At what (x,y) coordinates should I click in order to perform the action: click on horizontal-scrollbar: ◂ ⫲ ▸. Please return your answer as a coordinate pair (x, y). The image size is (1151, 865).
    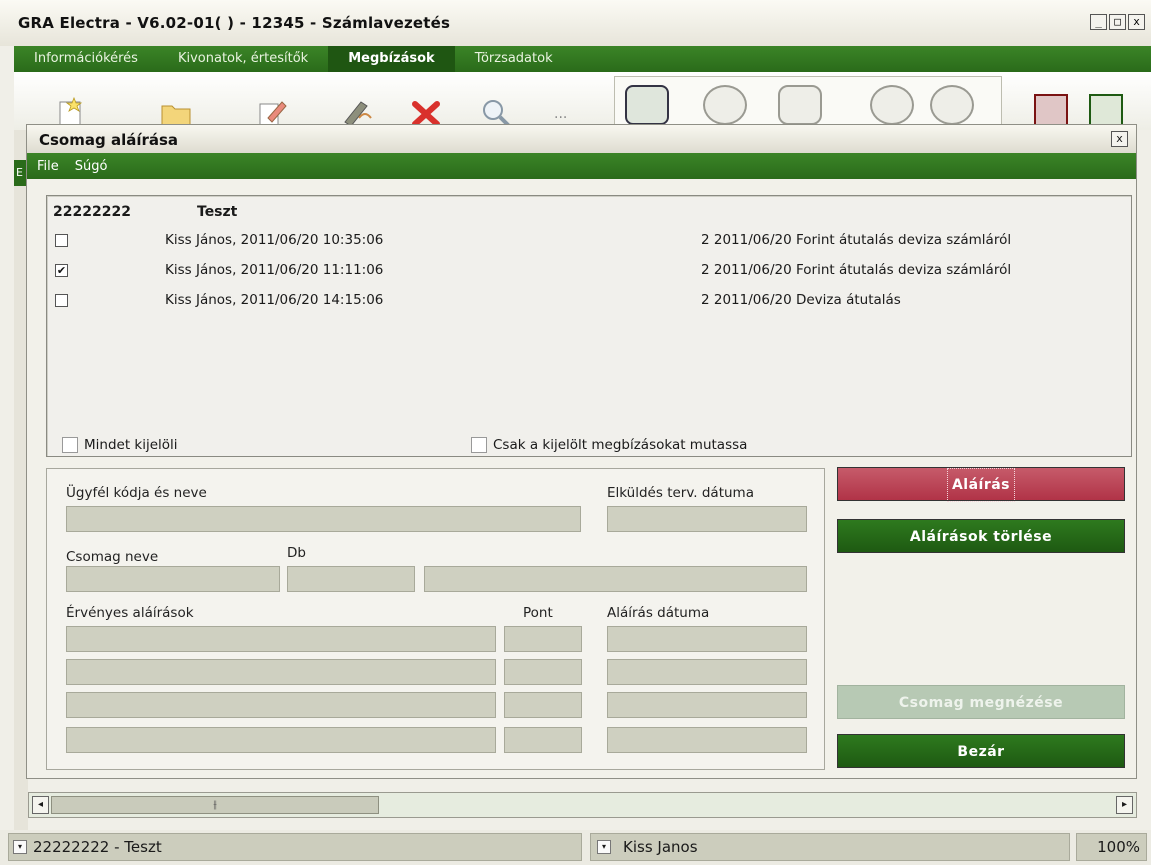
    Looking at the image, I should click on (582, 805).